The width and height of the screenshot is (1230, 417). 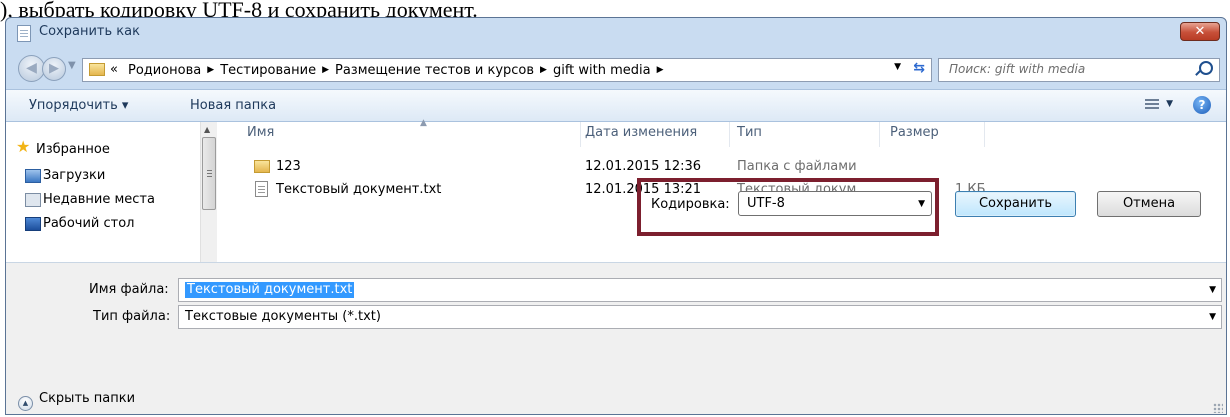 What do you see at coordinates (270, 290) in the screenshot?
I see `filename-input: Текстовый документ.txt` at bounding box center [270, 290].